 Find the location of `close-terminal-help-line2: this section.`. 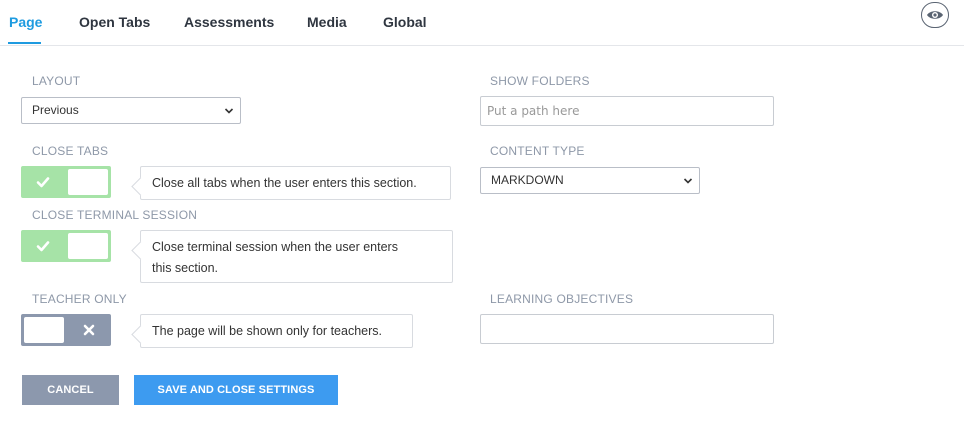

close-terminal-help-line2: this section. is located at coordinates (185, 268).